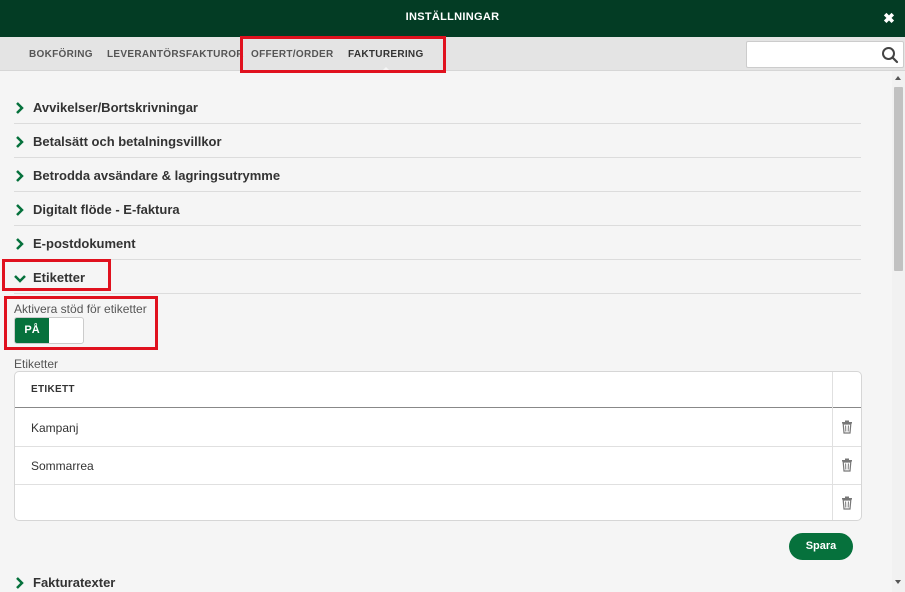  Describe the element at coordinates (437, 141) in the screenshot. I see `section-betalsatt: Betalsätt och betalningsvillkor` at that location.